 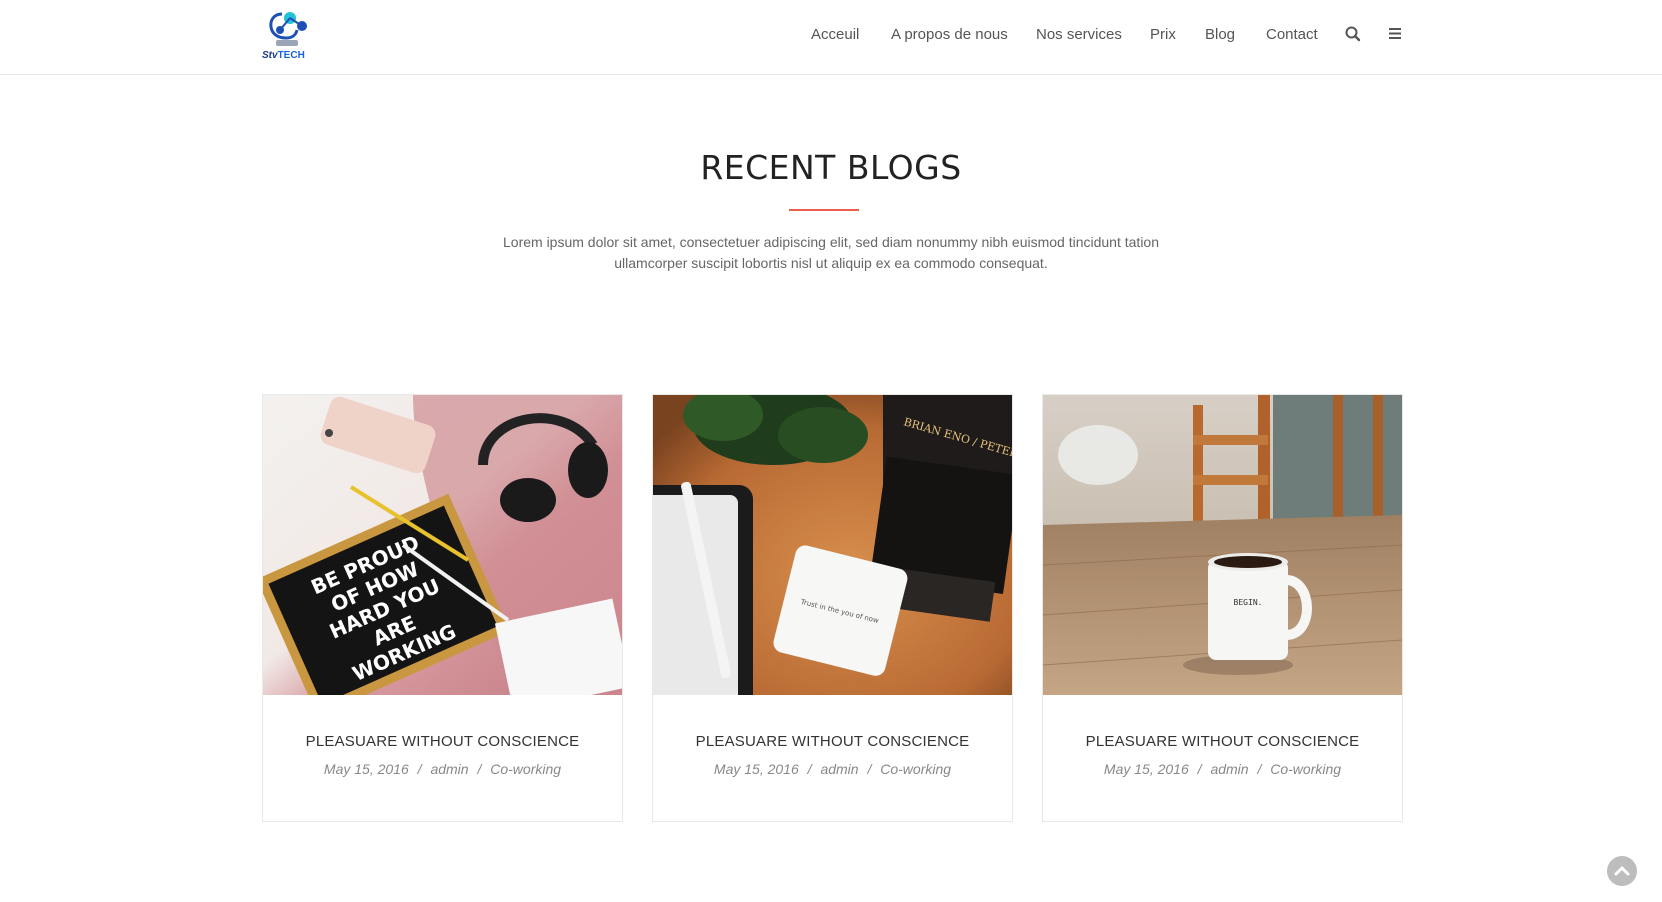 I want to click on scroll-to-top-button, so click(x=1622, y=871).